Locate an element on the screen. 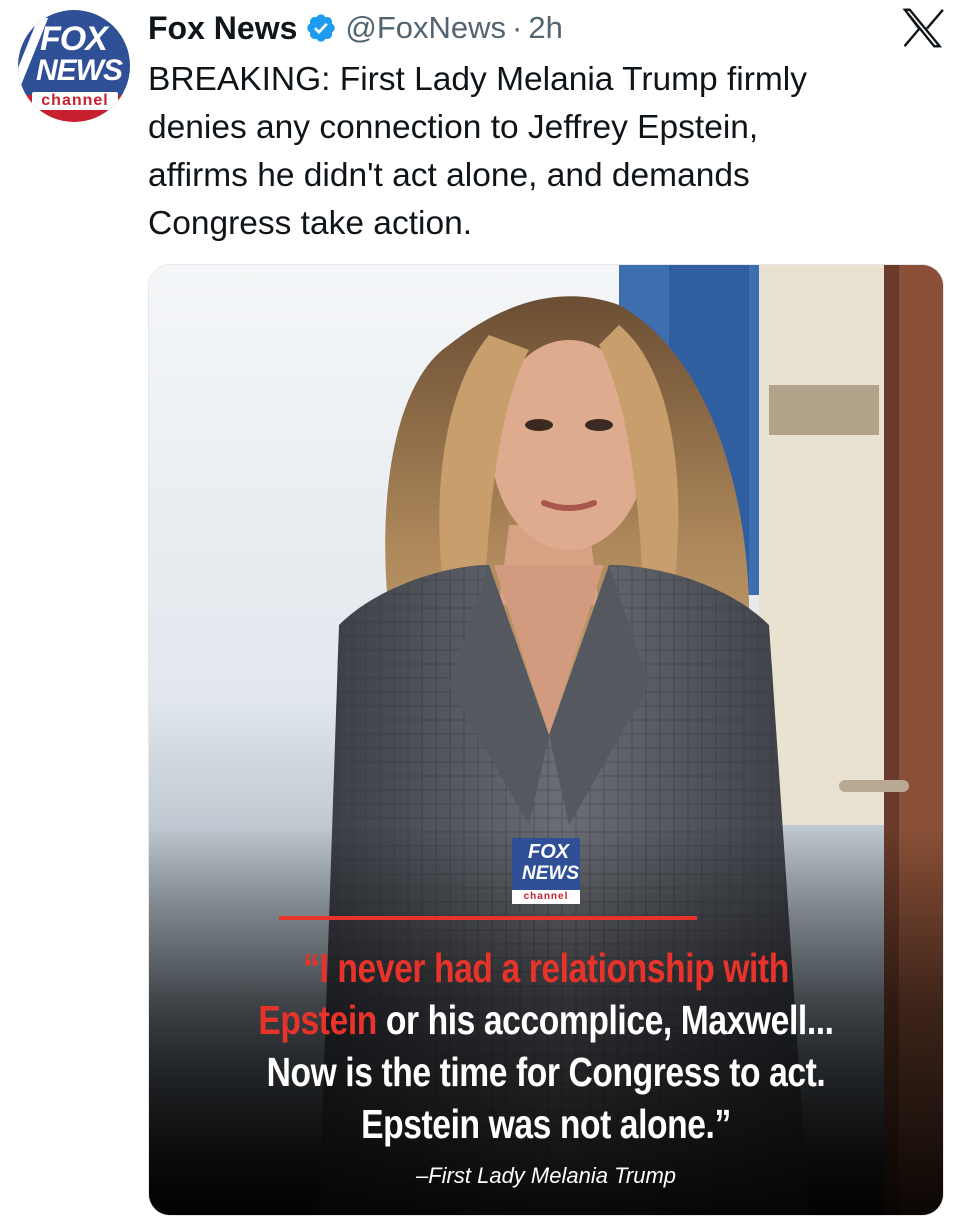  quote-attribution: –First Lady Melania Trump is located at coordinates (545, 1175).